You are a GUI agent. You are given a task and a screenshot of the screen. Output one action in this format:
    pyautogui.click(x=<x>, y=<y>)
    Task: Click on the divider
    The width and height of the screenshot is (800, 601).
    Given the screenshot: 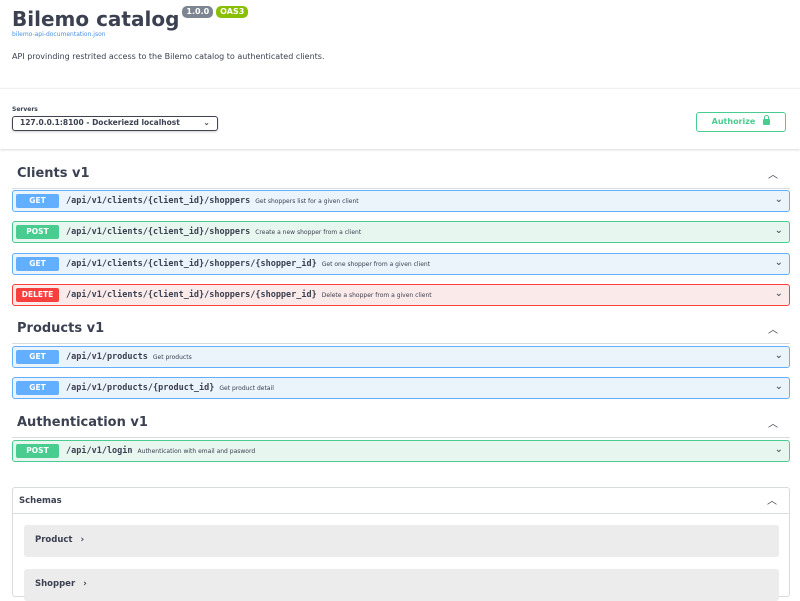 What is the action you would take?
    pyautogui.click(x=401, y=513)
    